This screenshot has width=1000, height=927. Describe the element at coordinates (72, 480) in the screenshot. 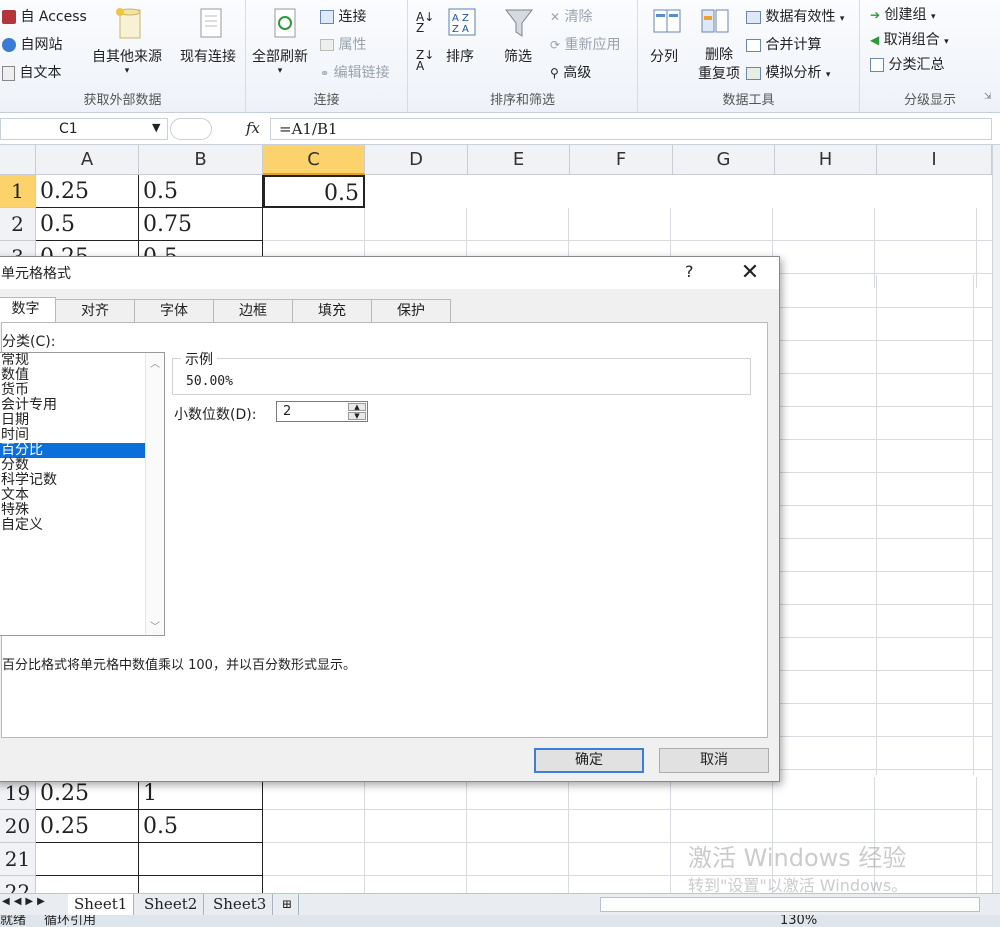

I see `list-item: 科学记数` at that location.